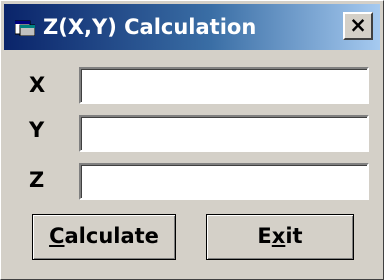 Image resolution: width=384 pixels, height=280 pixels. I want to click on z-label: Z, so click(37, 180).